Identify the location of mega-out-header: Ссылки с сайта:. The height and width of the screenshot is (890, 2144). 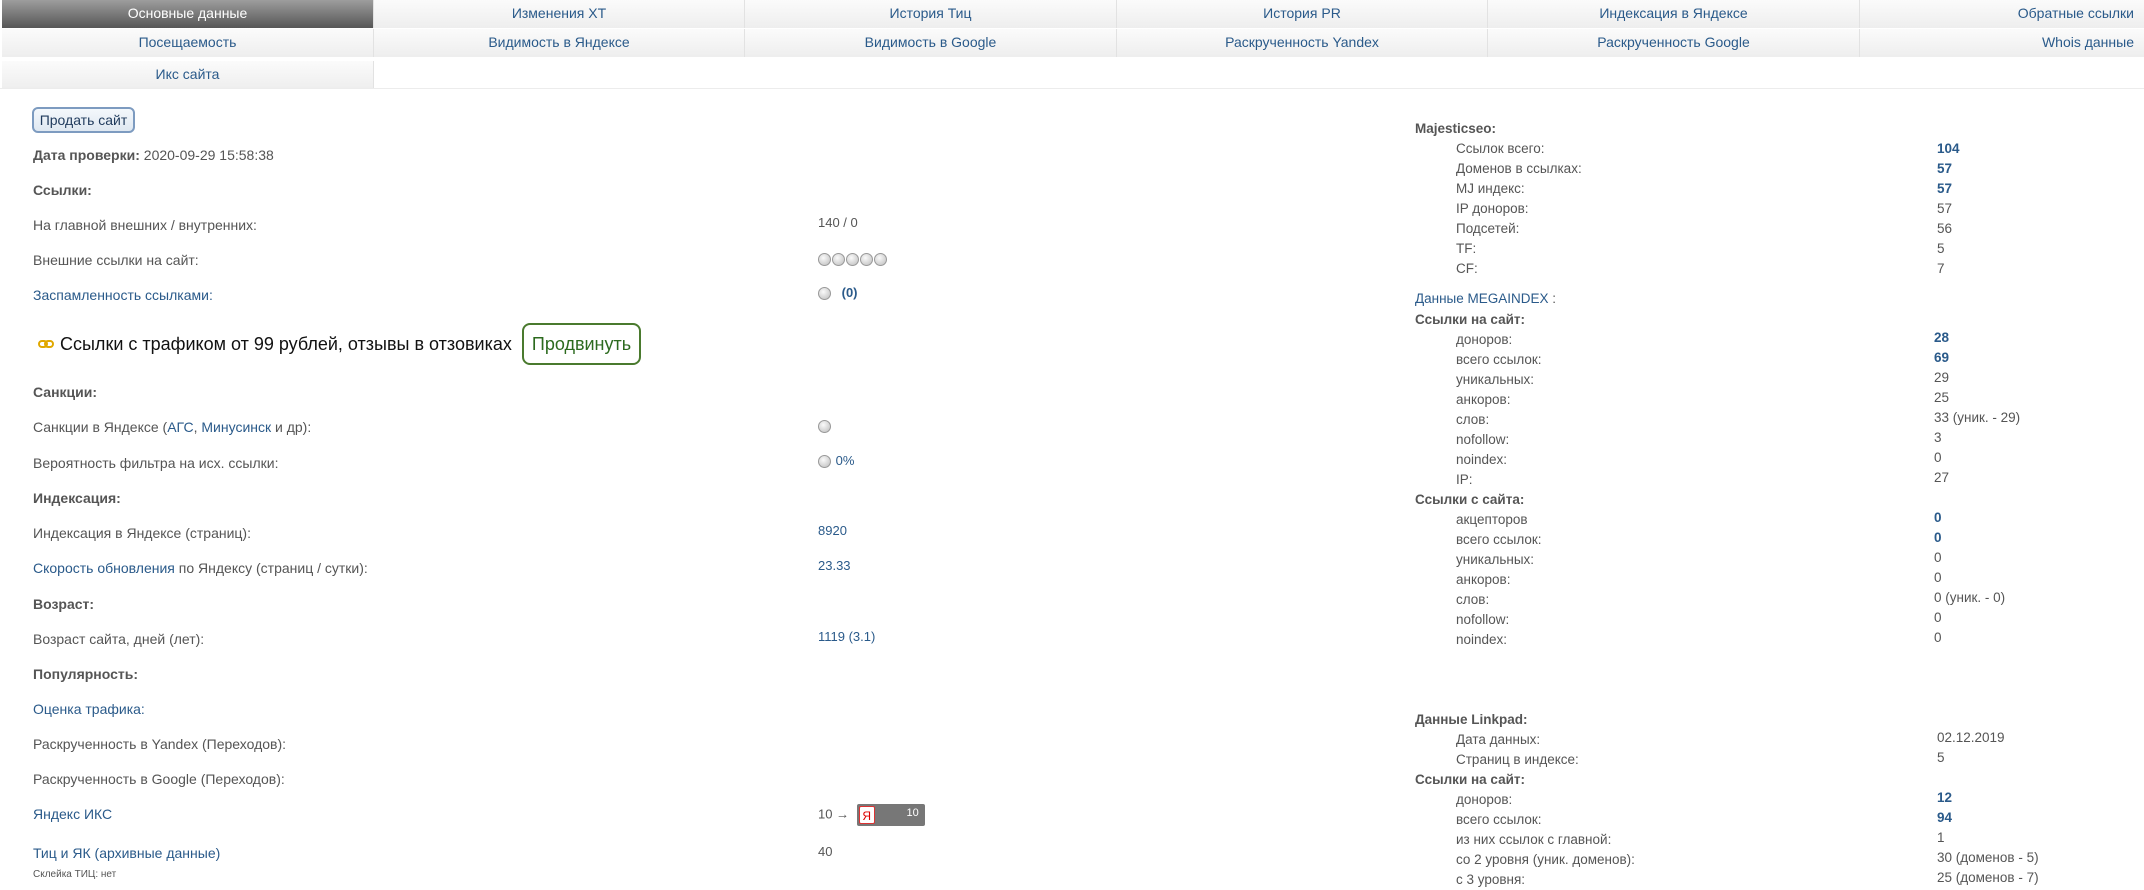
(1470, 499).